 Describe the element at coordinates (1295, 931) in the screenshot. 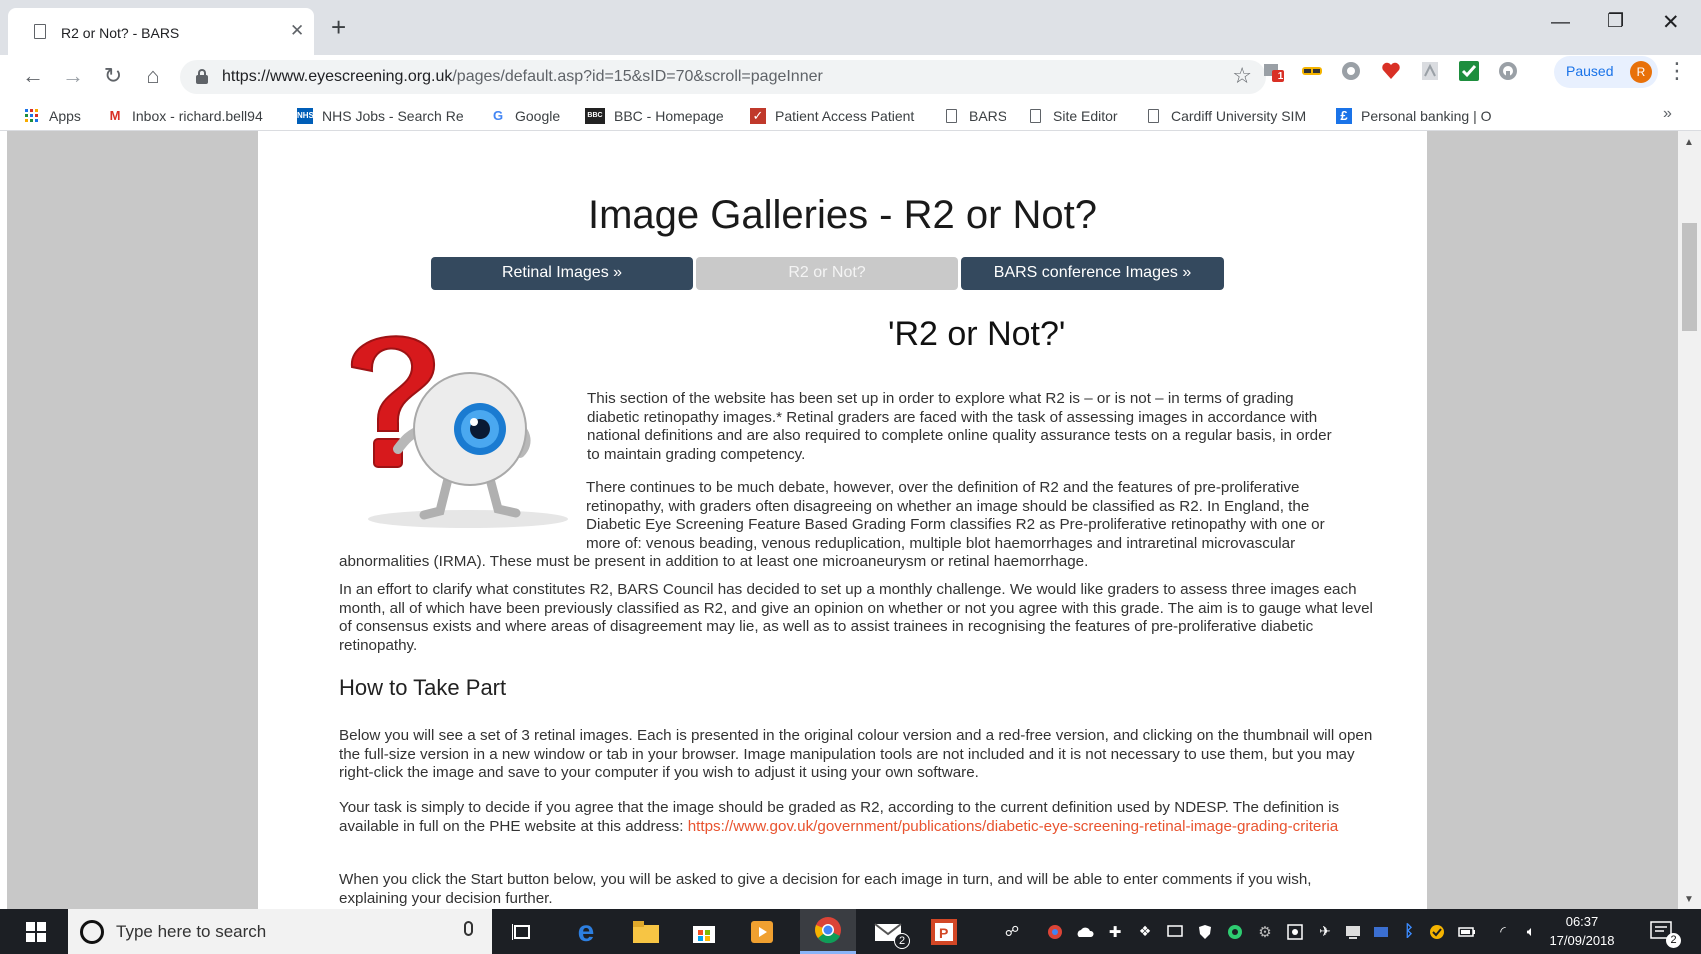

I see `camera-icon` at that location.